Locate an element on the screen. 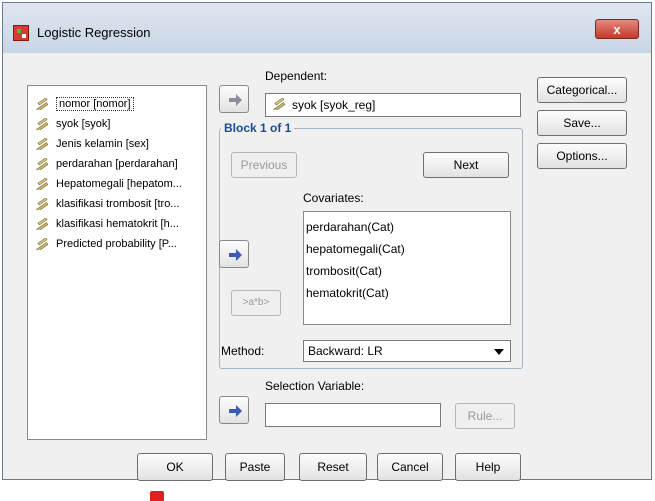  block-title: Block 1 of 1 is located at coordinates (258, 128).